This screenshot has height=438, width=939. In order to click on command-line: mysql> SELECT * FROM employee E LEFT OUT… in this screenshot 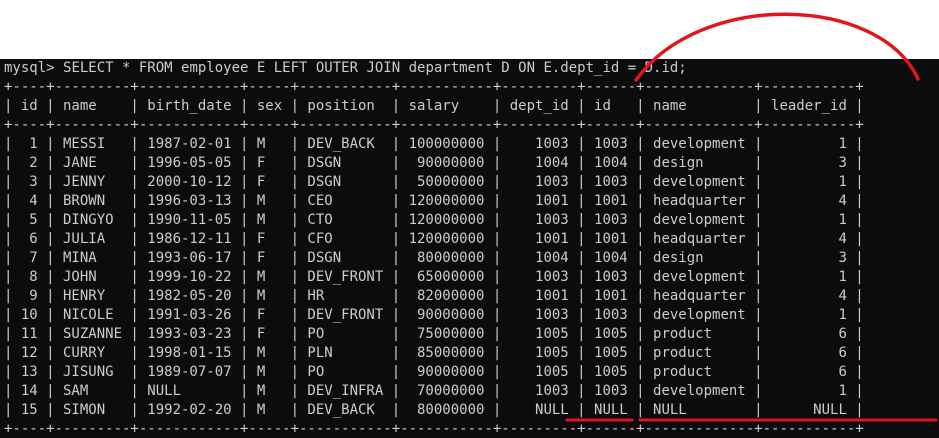, I will do `click(345, 68)`.